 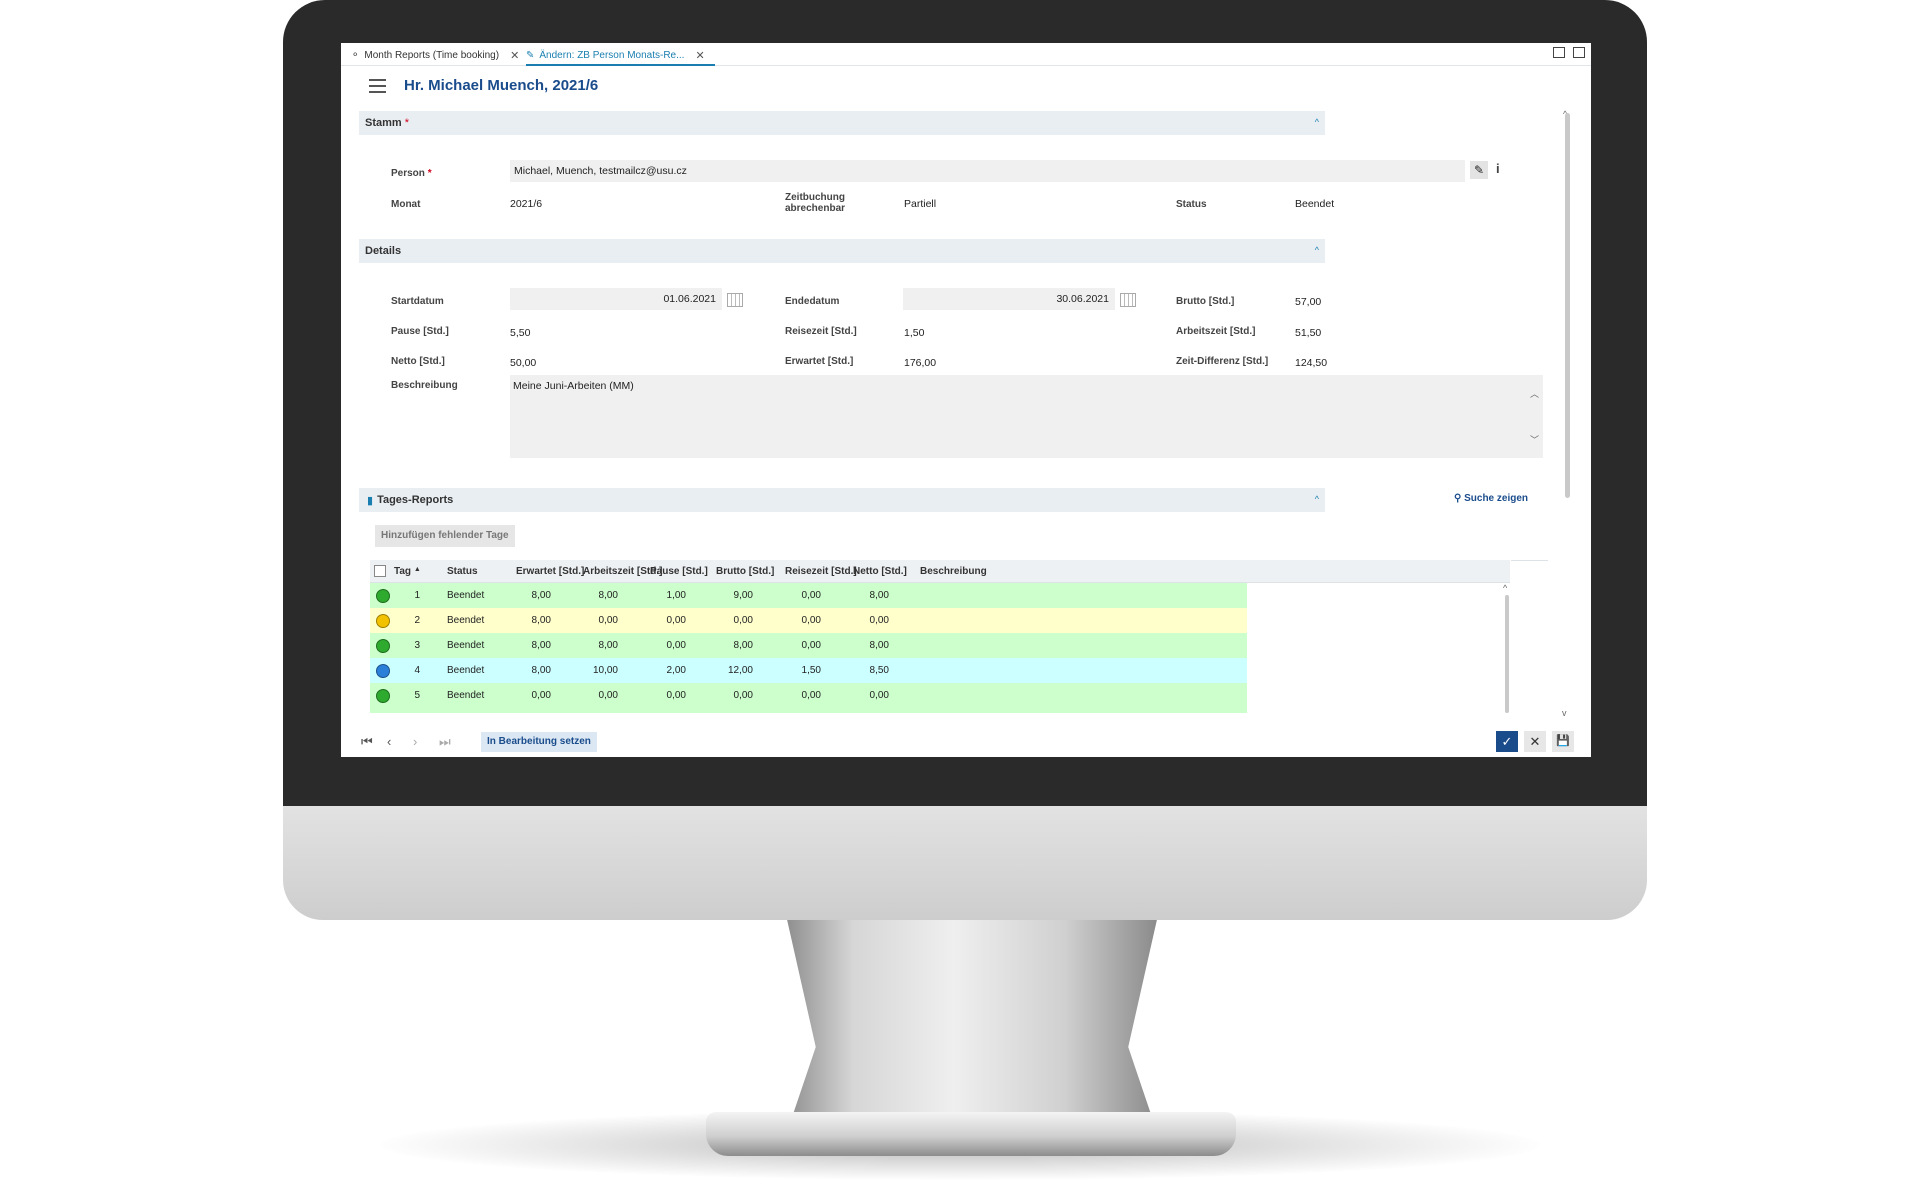 I want to click on grid-header-line, so click(x=1529, y=560).